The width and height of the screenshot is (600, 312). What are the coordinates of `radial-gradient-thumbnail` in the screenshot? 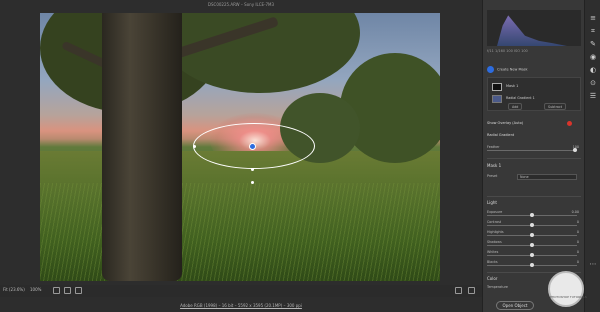 It's located at (497, 99).